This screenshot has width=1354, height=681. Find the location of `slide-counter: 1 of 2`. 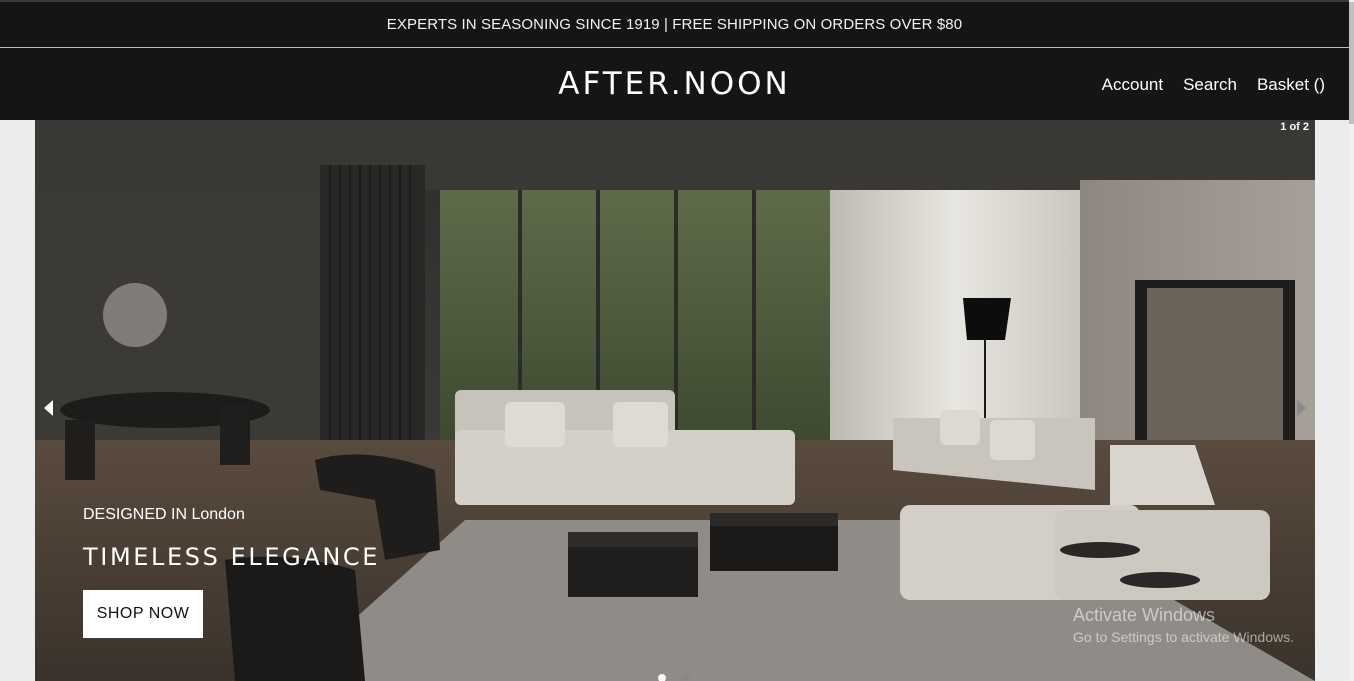

slide-counter: 1 of 2 is located at coordinates (1294, 127).